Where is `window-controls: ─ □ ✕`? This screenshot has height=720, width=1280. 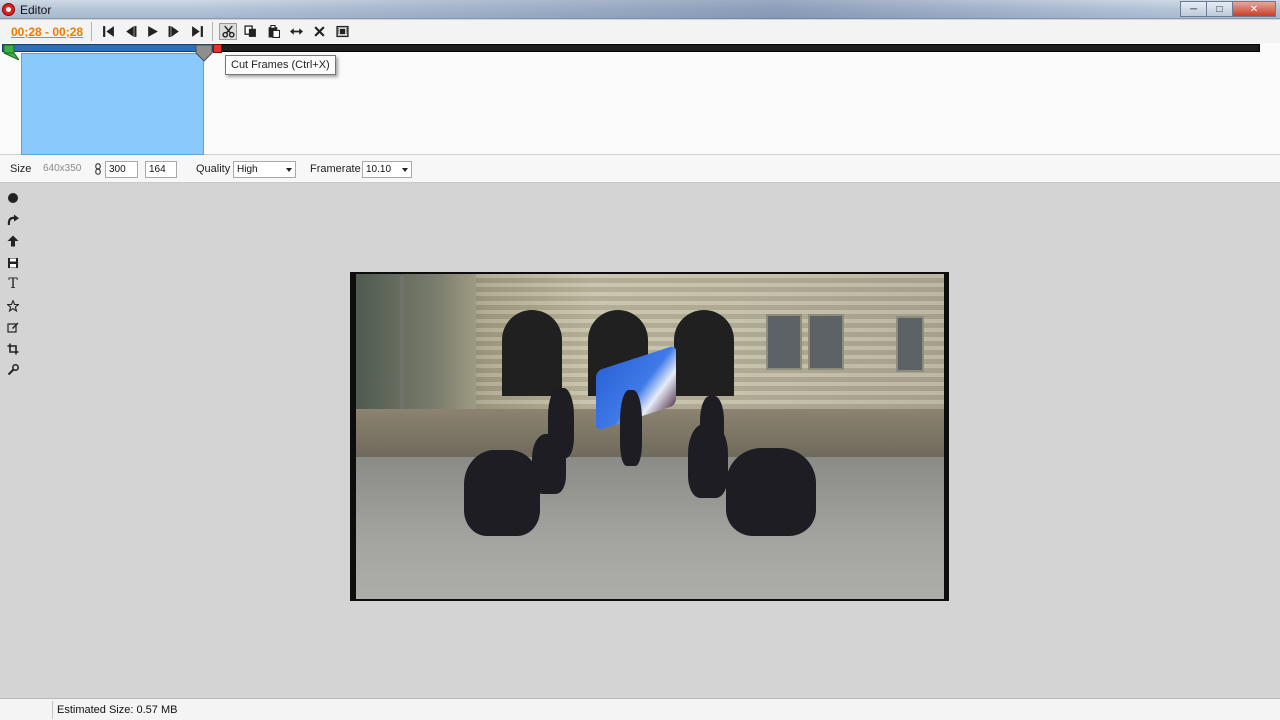 window-controls: ─ □ ✕ is located at coordinates (1228, 9).